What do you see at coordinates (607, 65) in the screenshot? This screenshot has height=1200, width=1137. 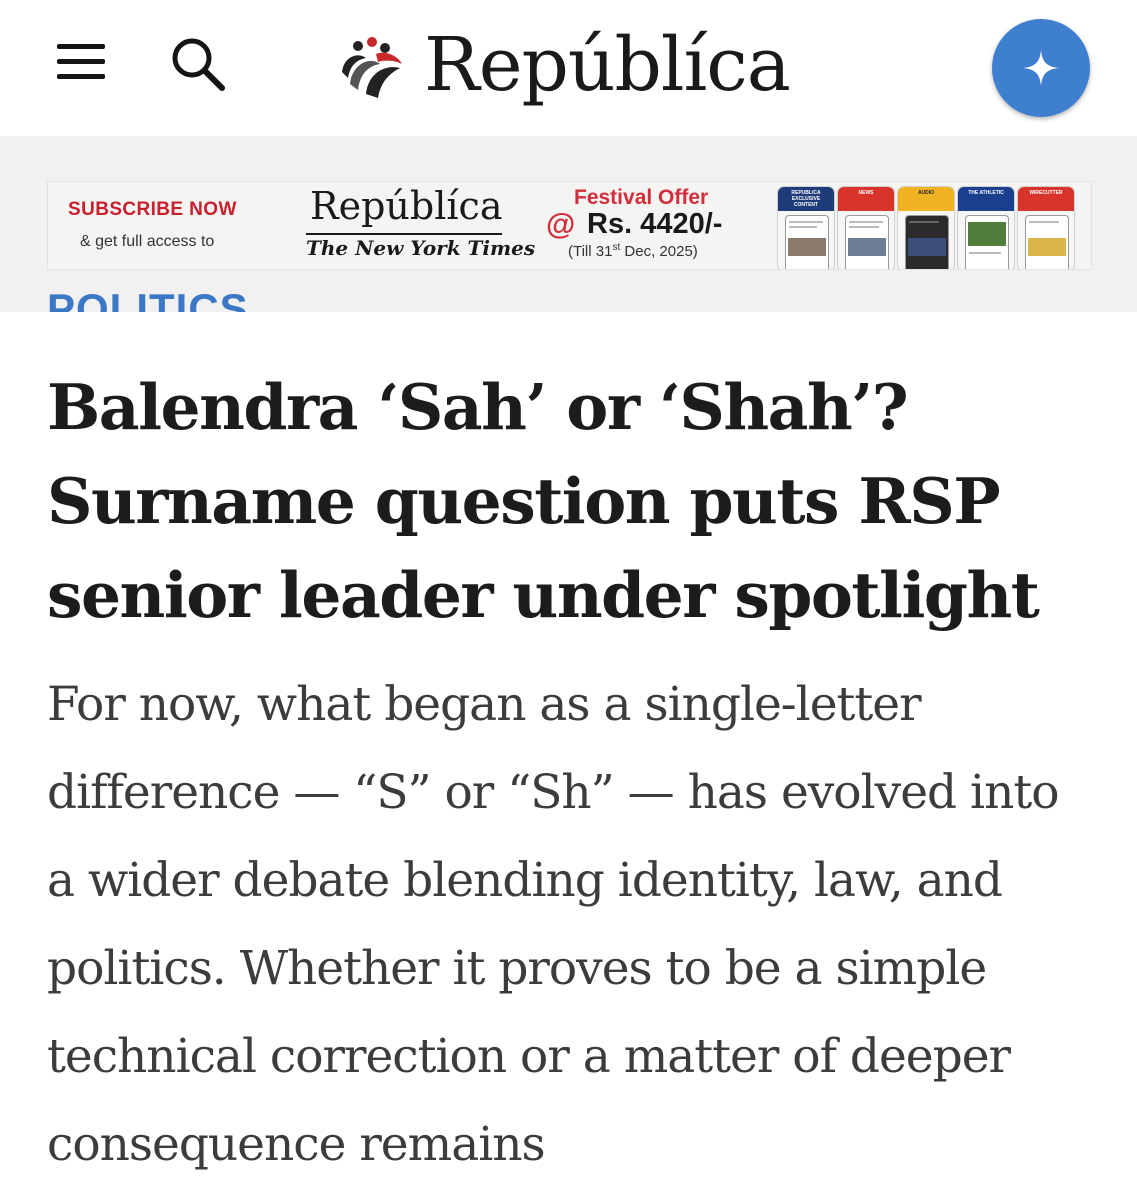 I see `brand-name: Repúblíca` at bounding box center [607, 65].